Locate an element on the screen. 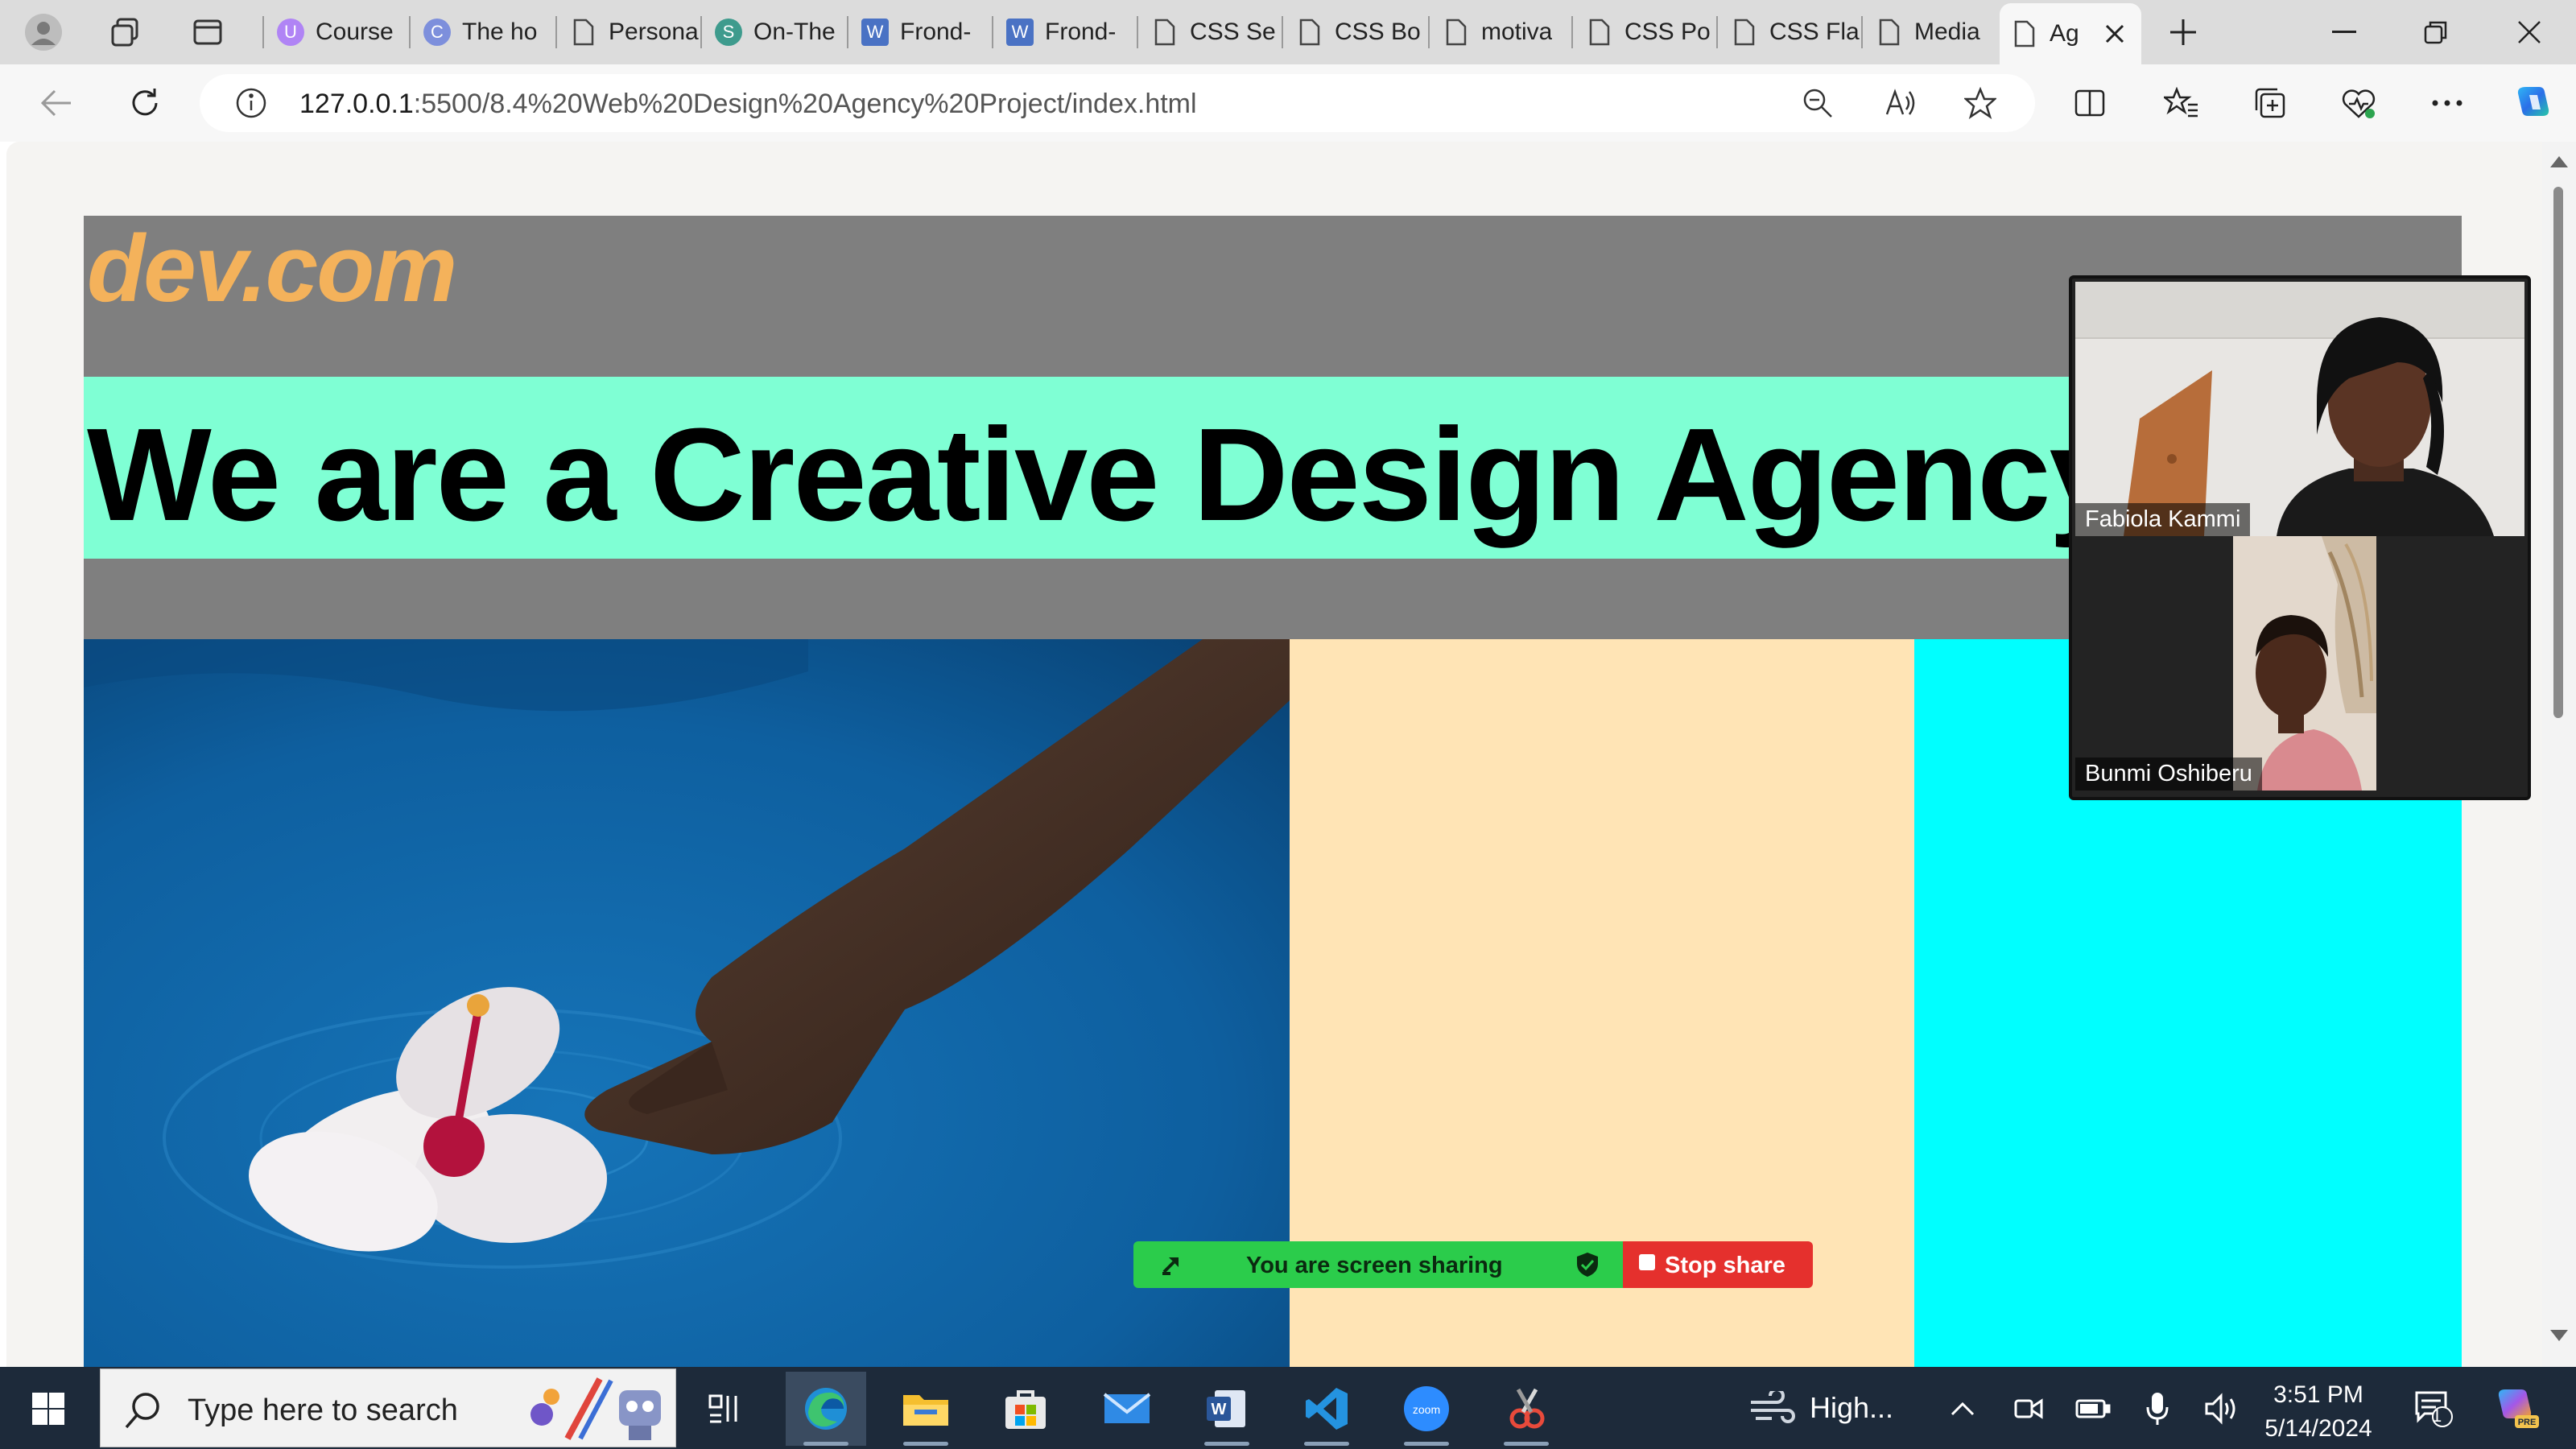 The image size is (2576, 1449). restore-icon is located at coordinates (2436, 32).